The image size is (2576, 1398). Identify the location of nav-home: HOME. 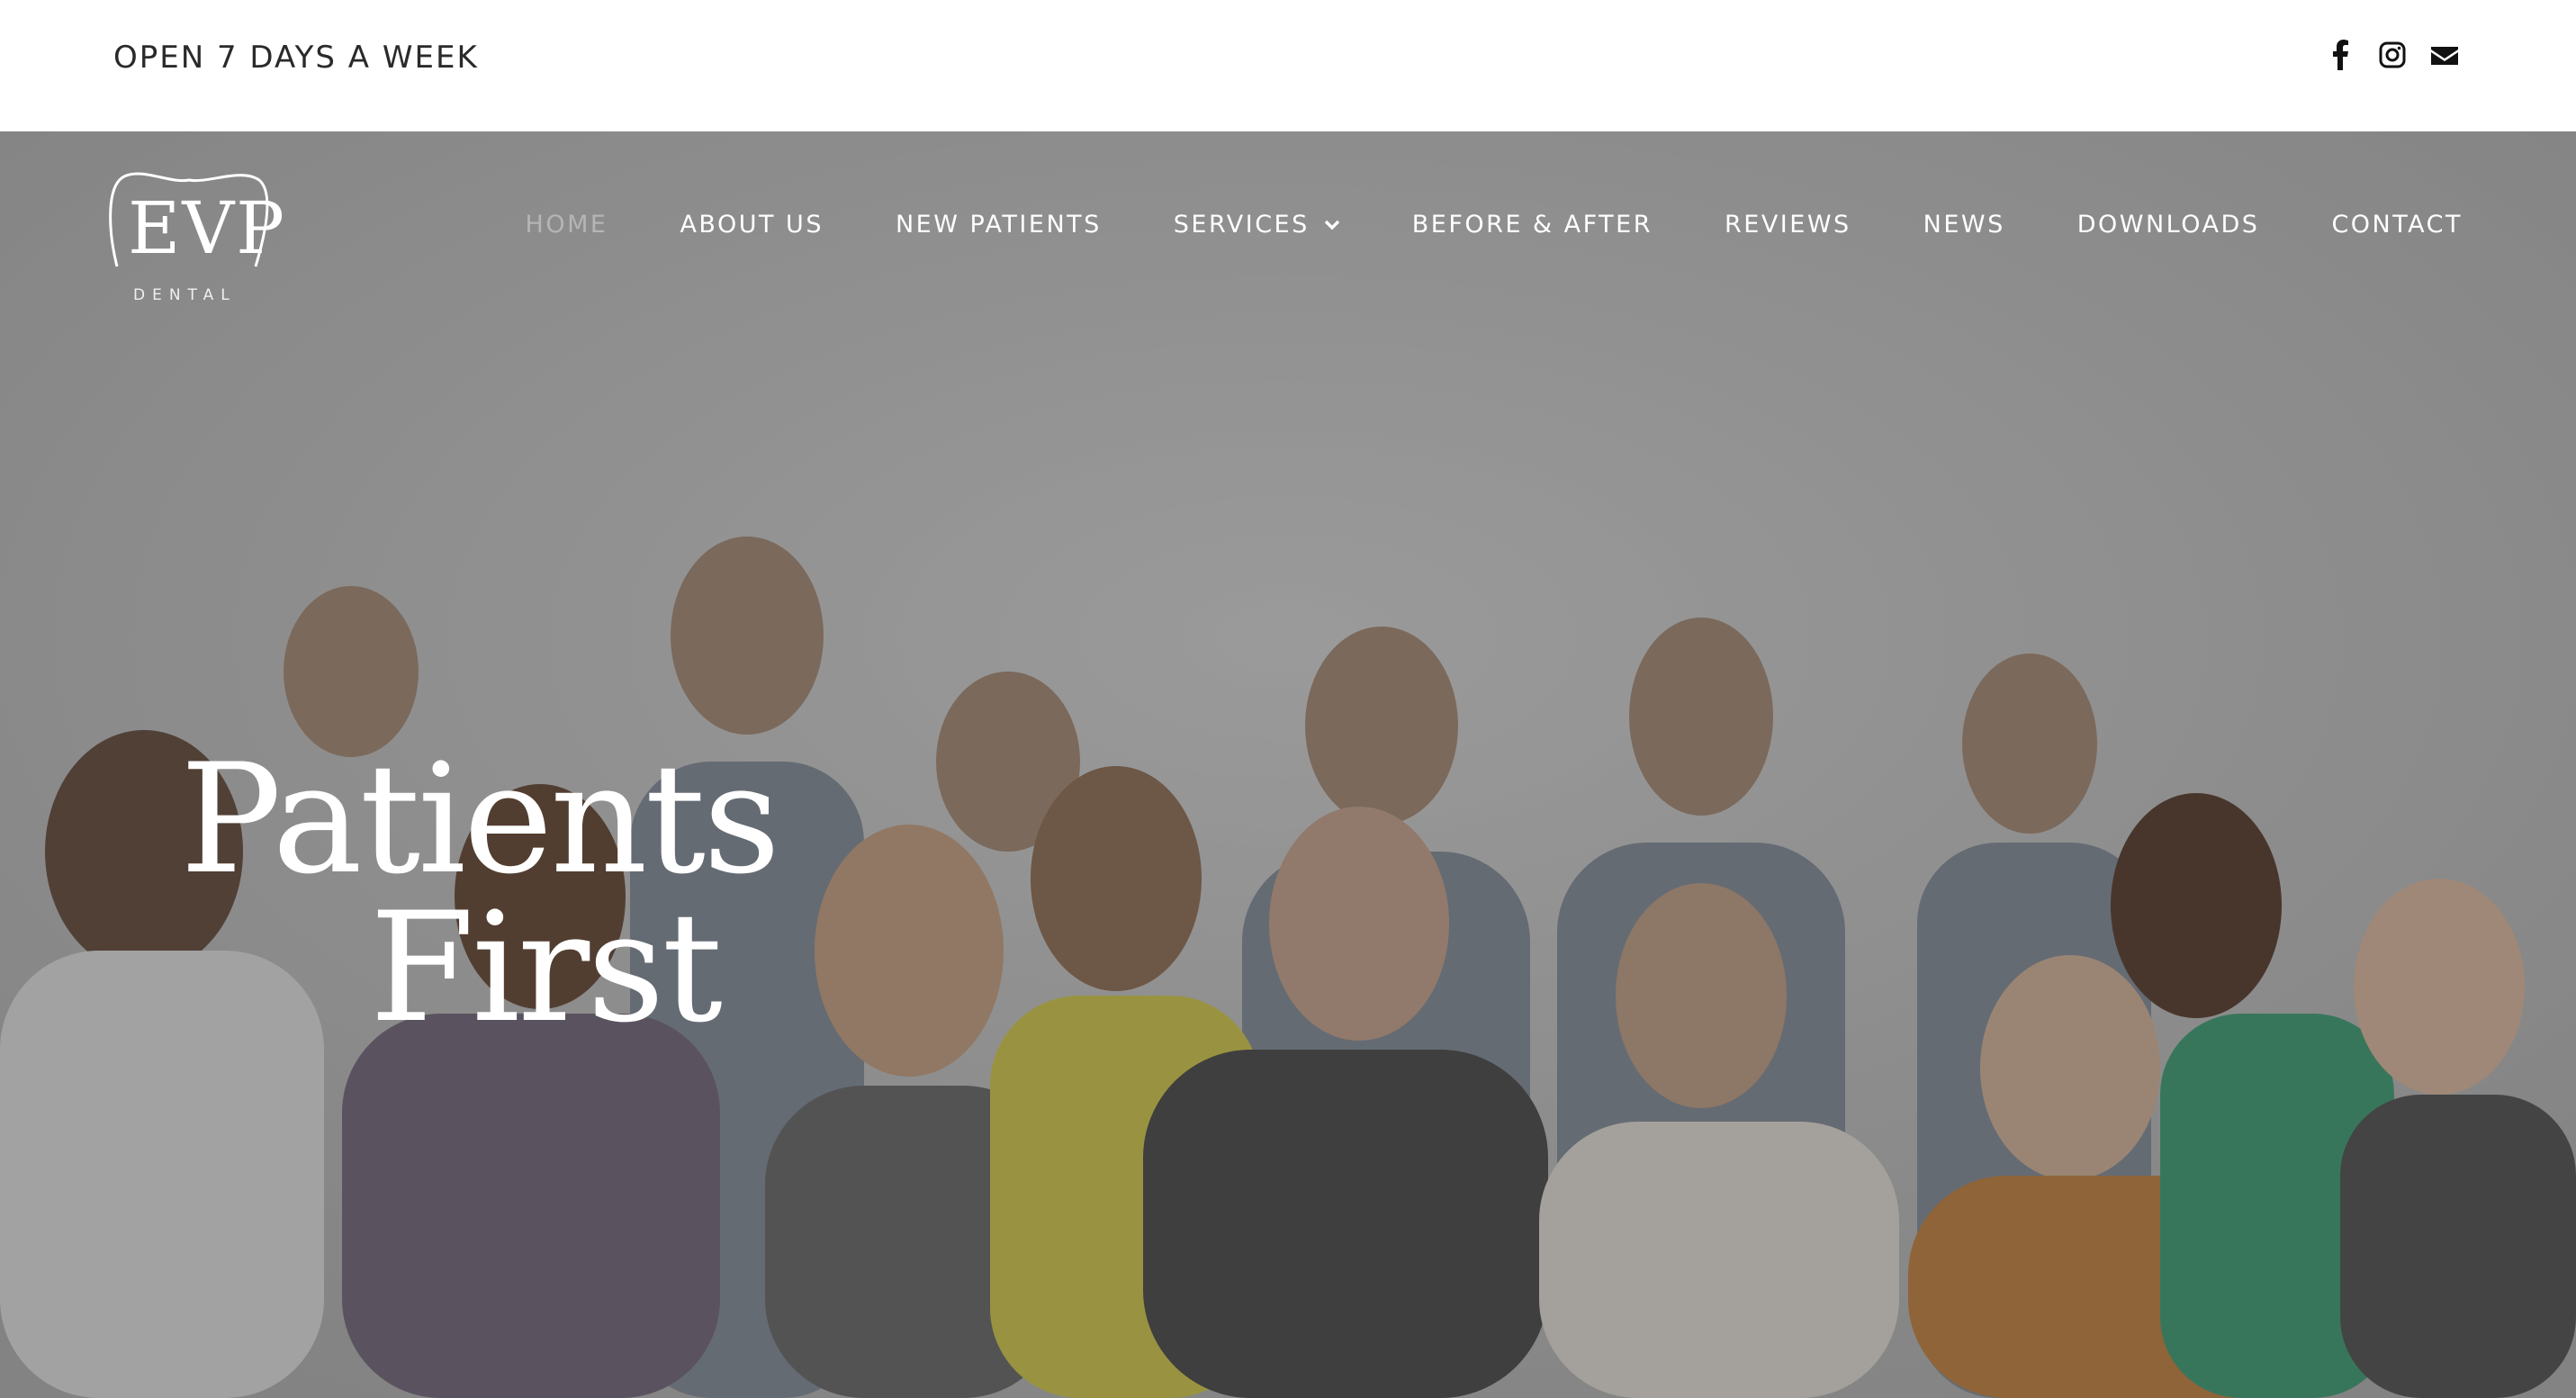
(567, 225).